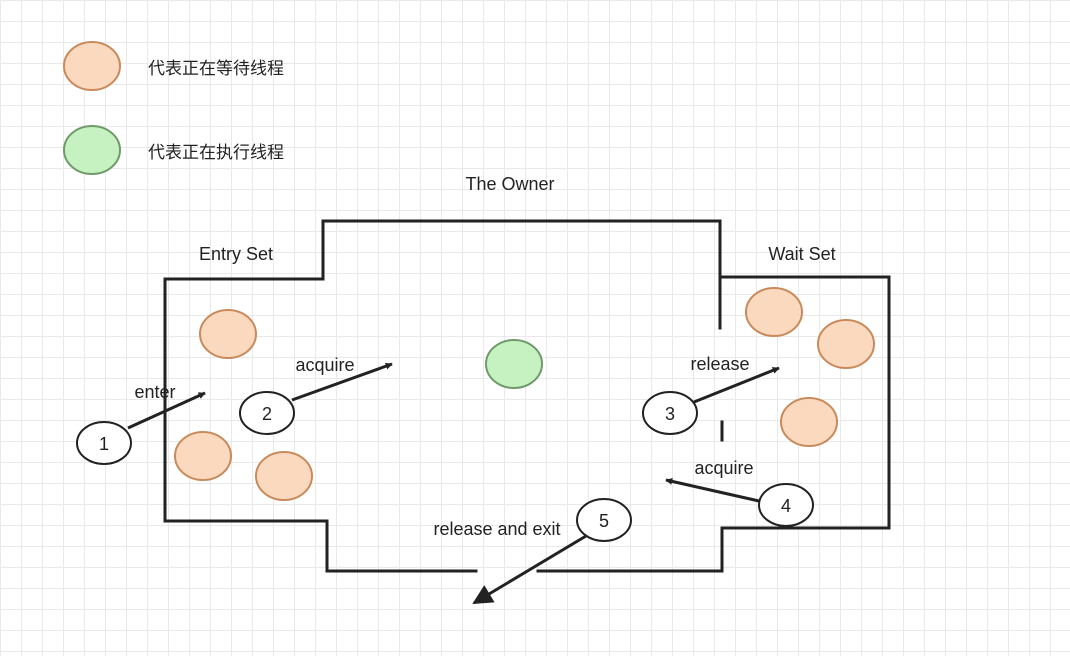 The image size is (1070, 656). I want to click on wait-set-threads, so click(810, 367).